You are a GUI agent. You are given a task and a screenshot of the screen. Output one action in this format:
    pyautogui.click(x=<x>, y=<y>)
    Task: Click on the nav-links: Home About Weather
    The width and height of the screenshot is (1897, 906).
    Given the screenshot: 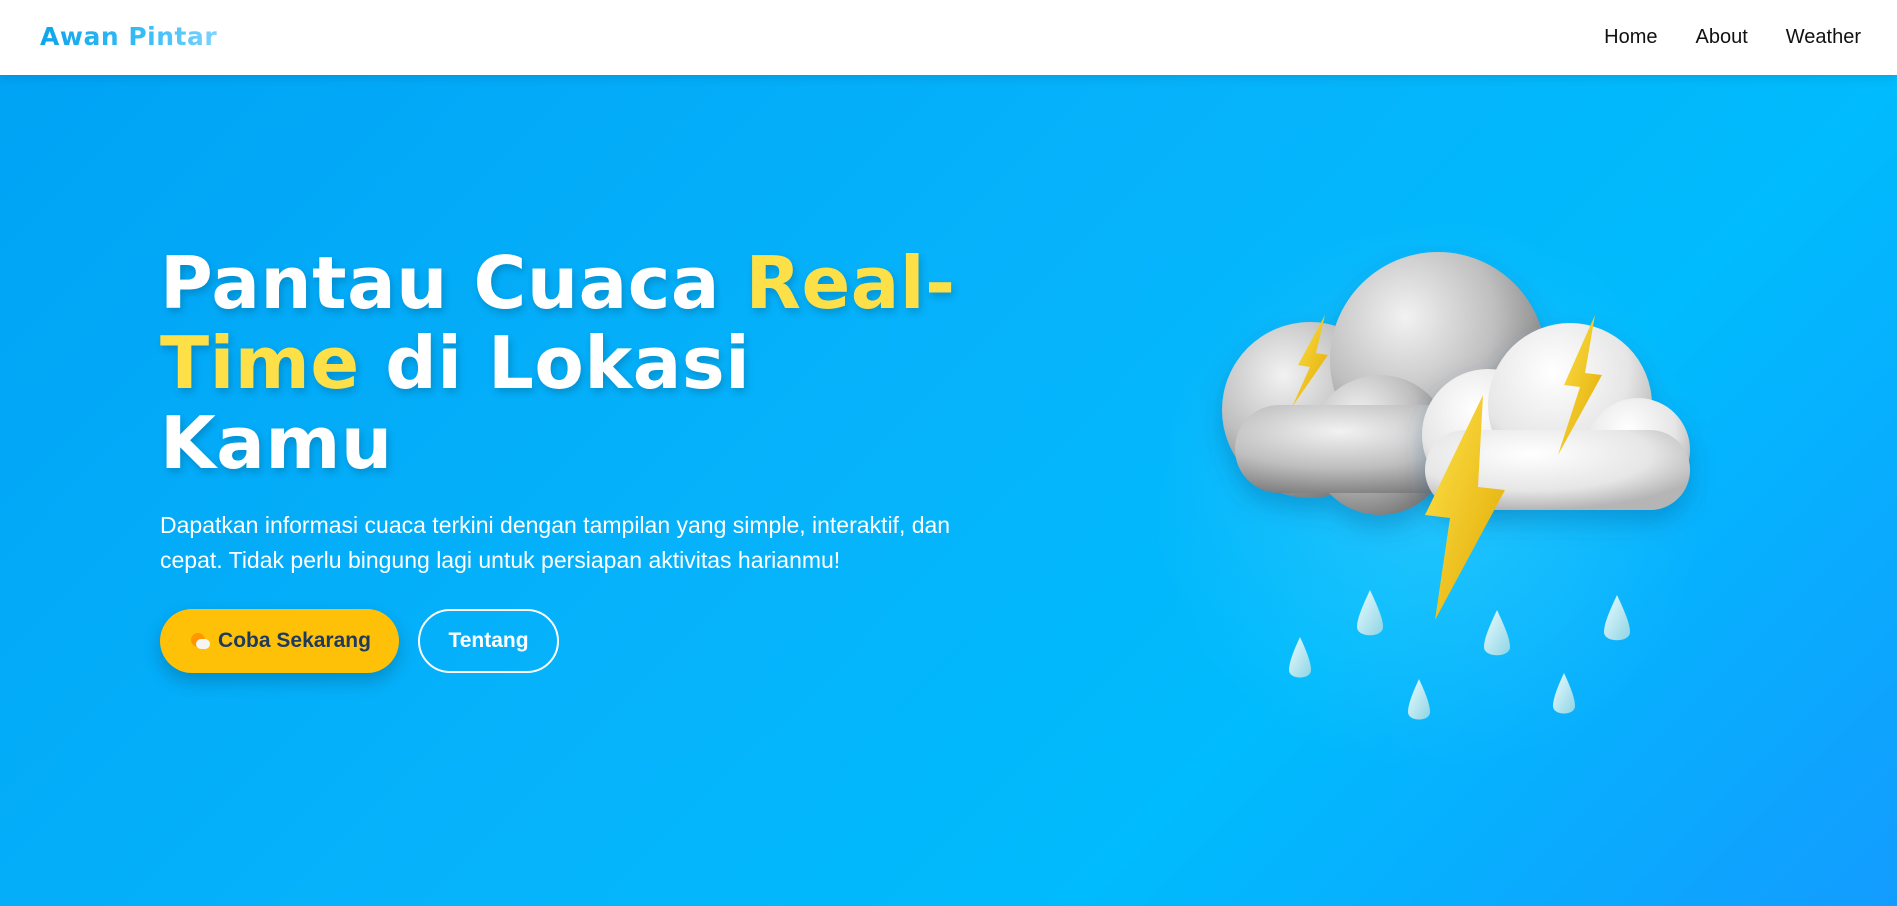 What is the action you would take?
    pyautogui.click(x=1732, y=37)
    